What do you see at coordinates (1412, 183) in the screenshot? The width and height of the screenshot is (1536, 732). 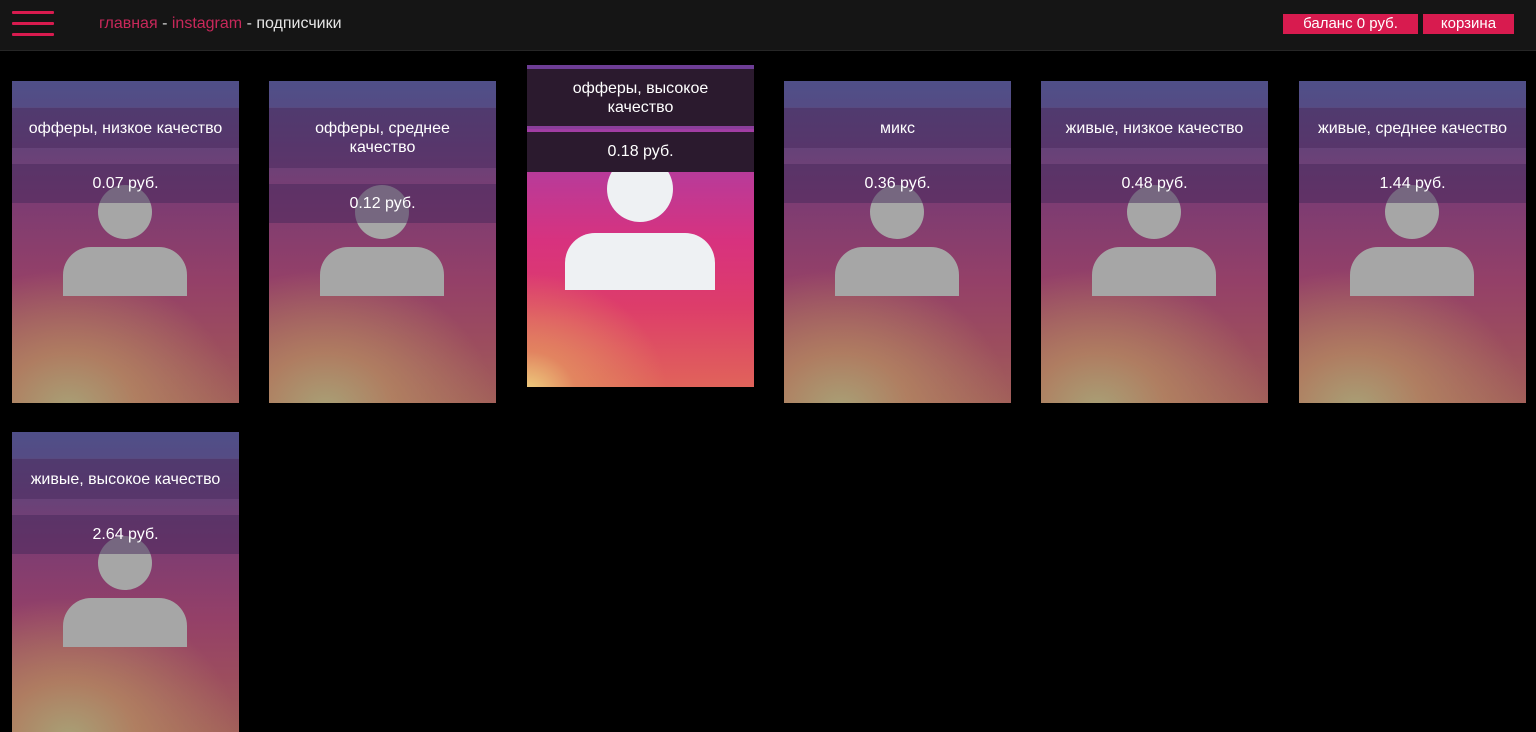 I see `card-price: 1.44 руб.` at bounding box center [1412, 183].